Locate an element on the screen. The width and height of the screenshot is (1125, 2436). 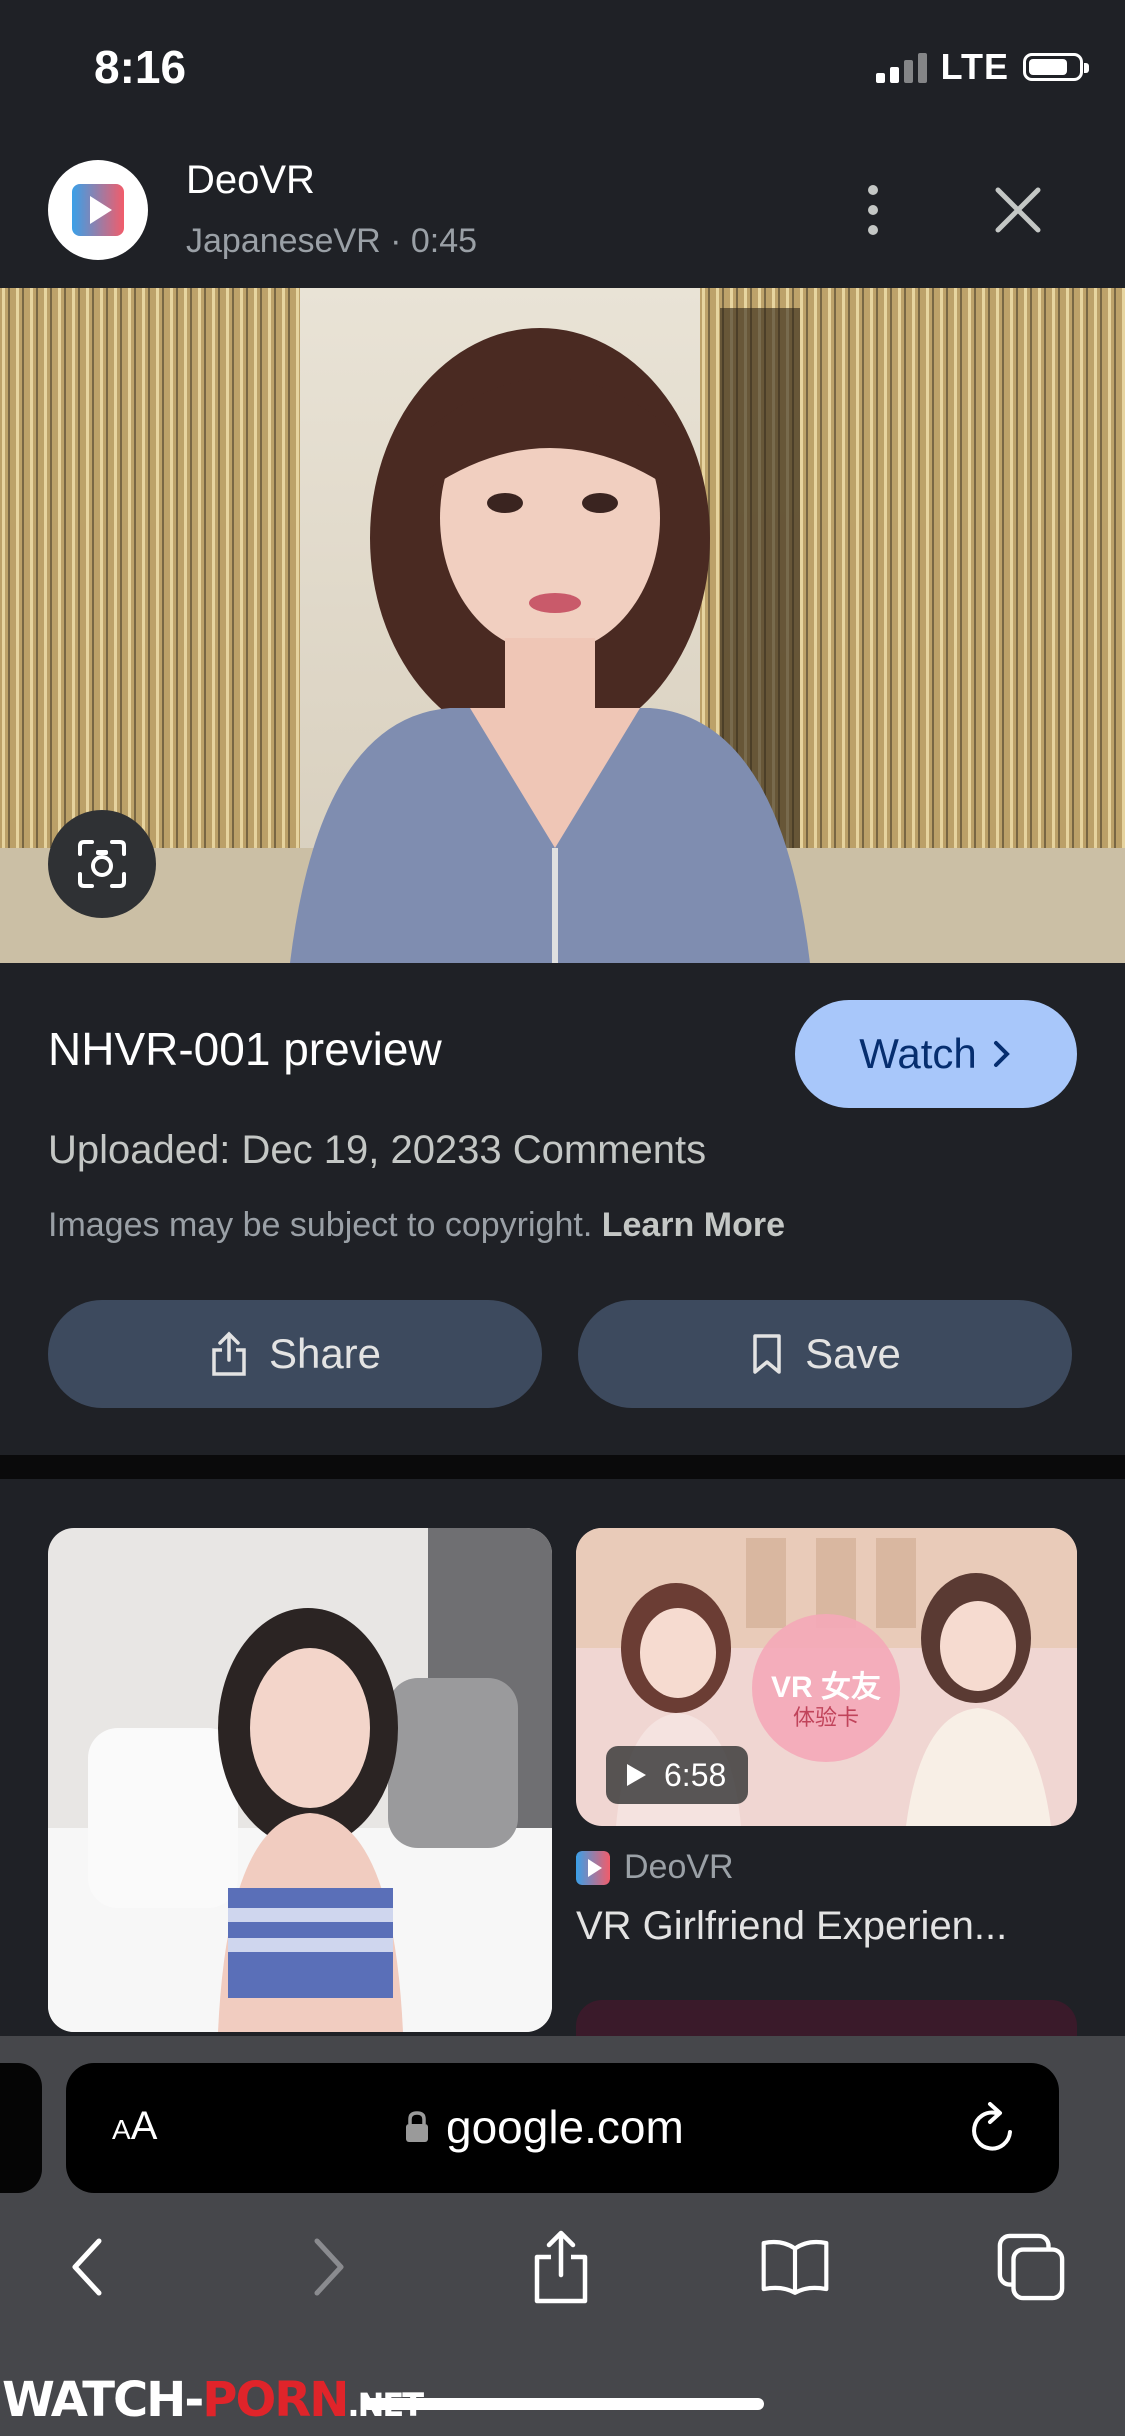
app-logo is located at coordinates (98, 210).